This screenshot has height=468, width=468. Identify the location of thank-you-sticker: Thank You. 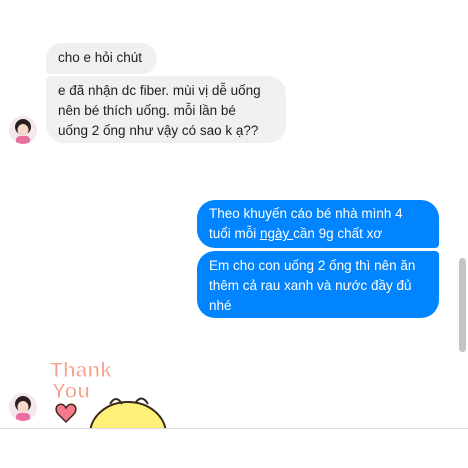
(109, 390).